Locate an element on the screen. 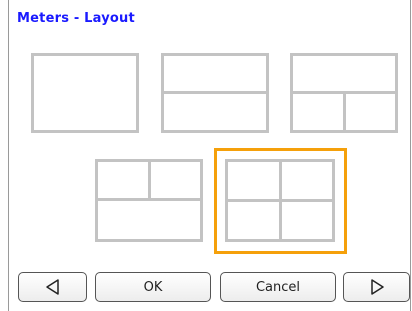 Image resolution: width=412 pixels, height=311 pixels. cancel-button: Cancel is located at coordinates (278, 287).